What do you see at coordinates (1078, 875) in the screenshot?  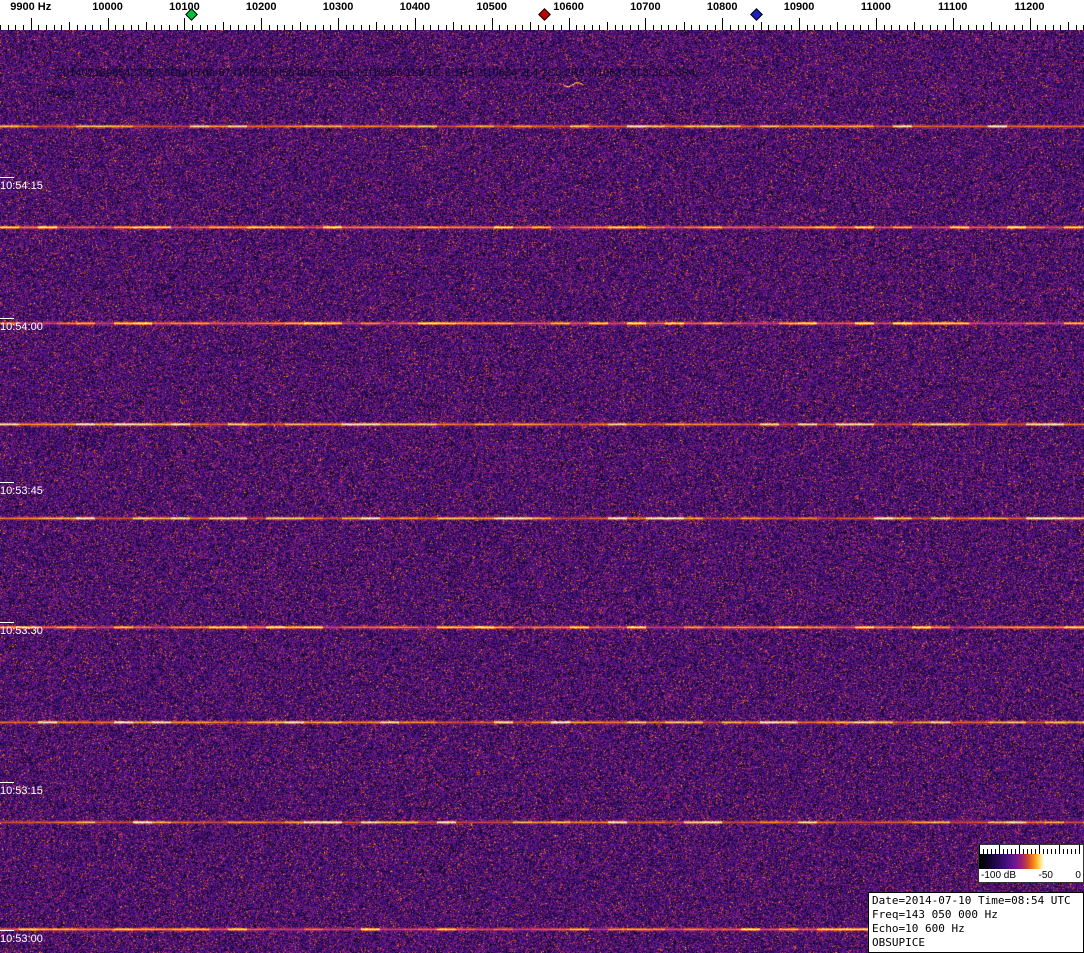 I see `legend-label-max: 0` at bounding box center [1078, 875].